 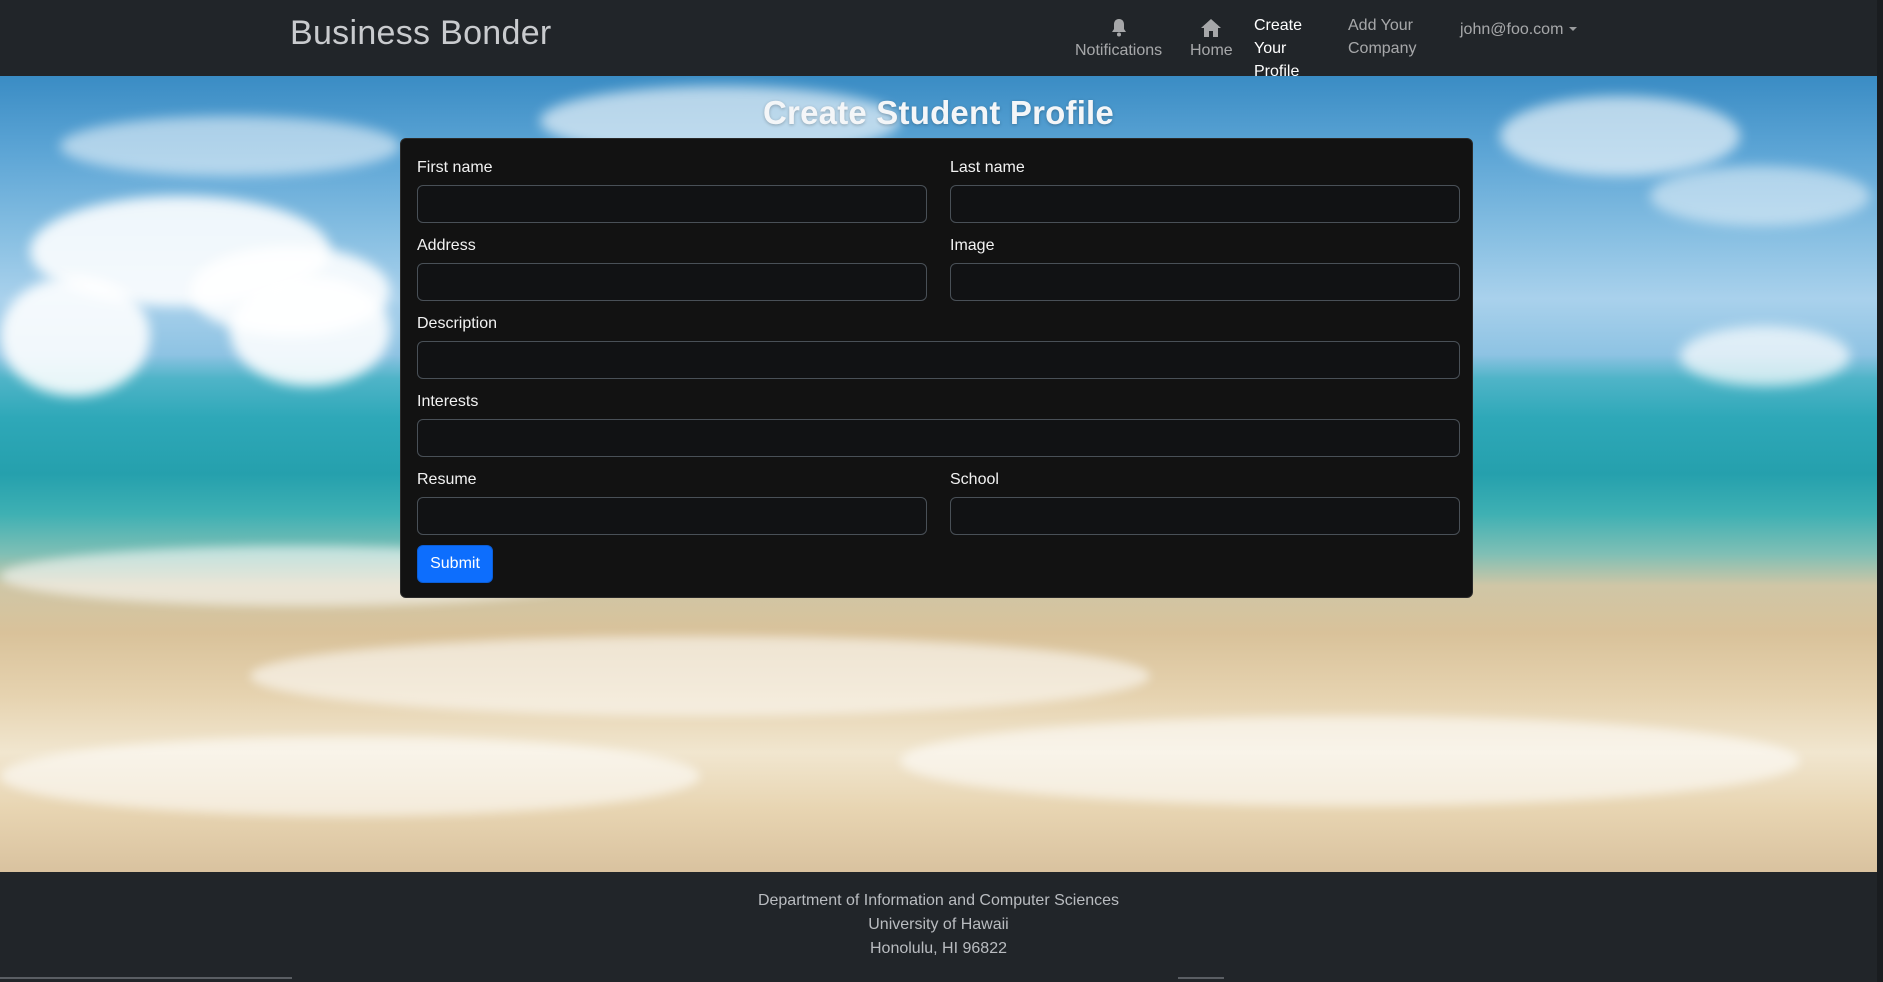 I want to click on user-dropdown: john@foo.com, so click(x=1519, y=29).